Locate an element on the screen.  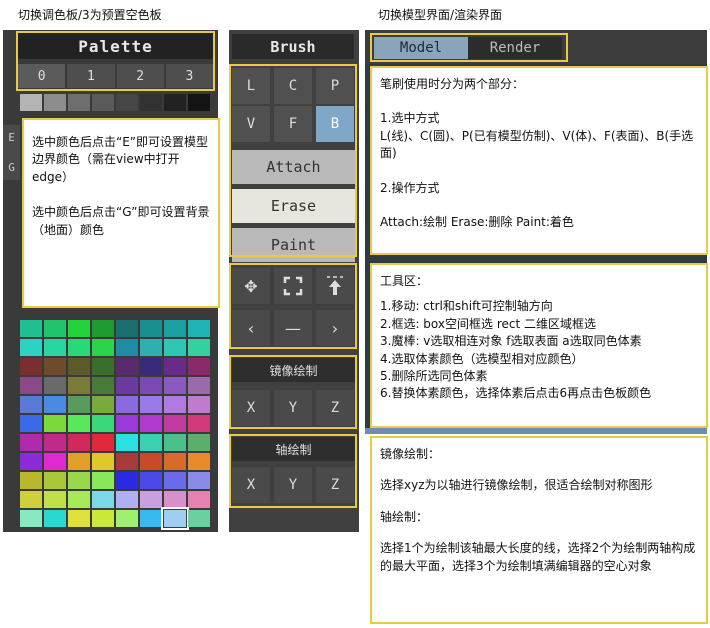
paint-button: Paint is located at coordinates (293, 245).